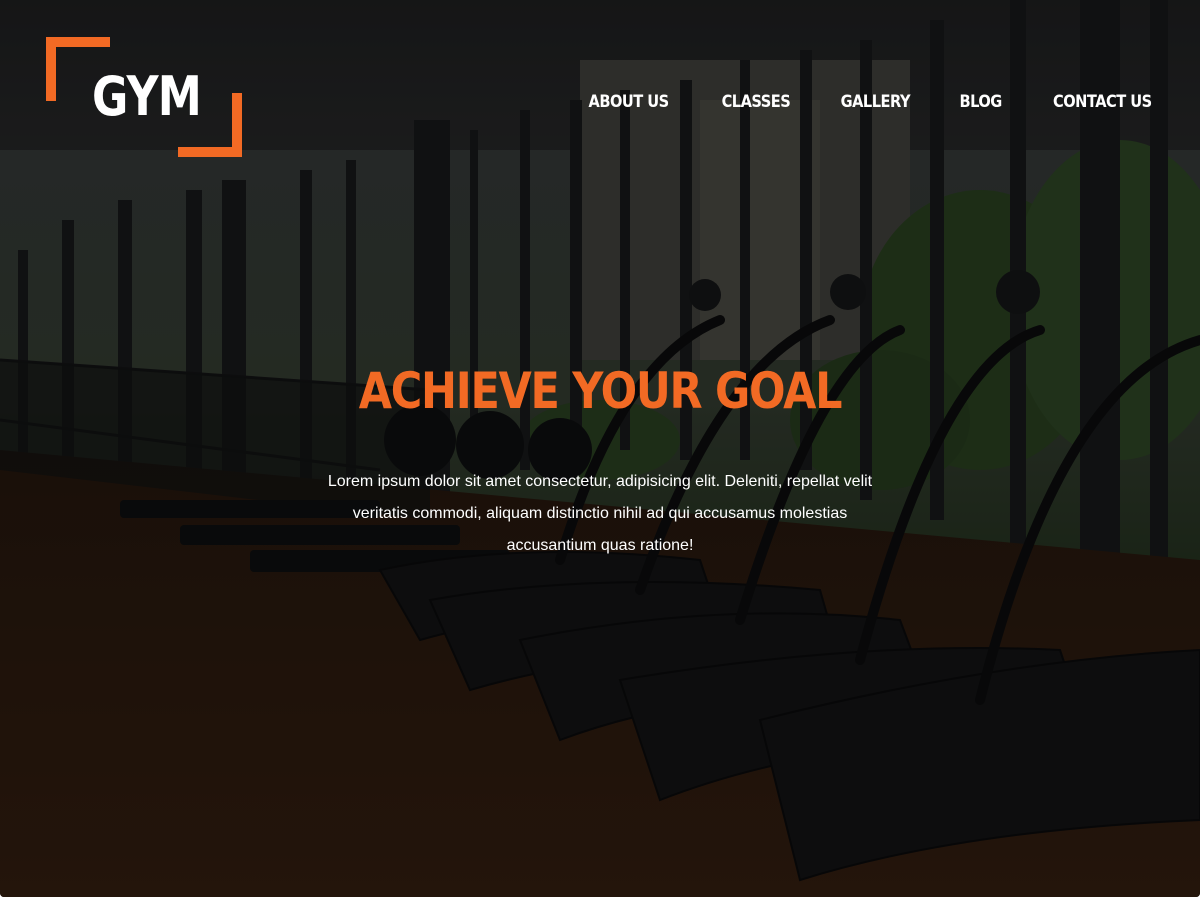  Describe the element at coordinates (1102, 102) in the screenshot. I see `nav-link-contact-us: Contact Us` at that location.